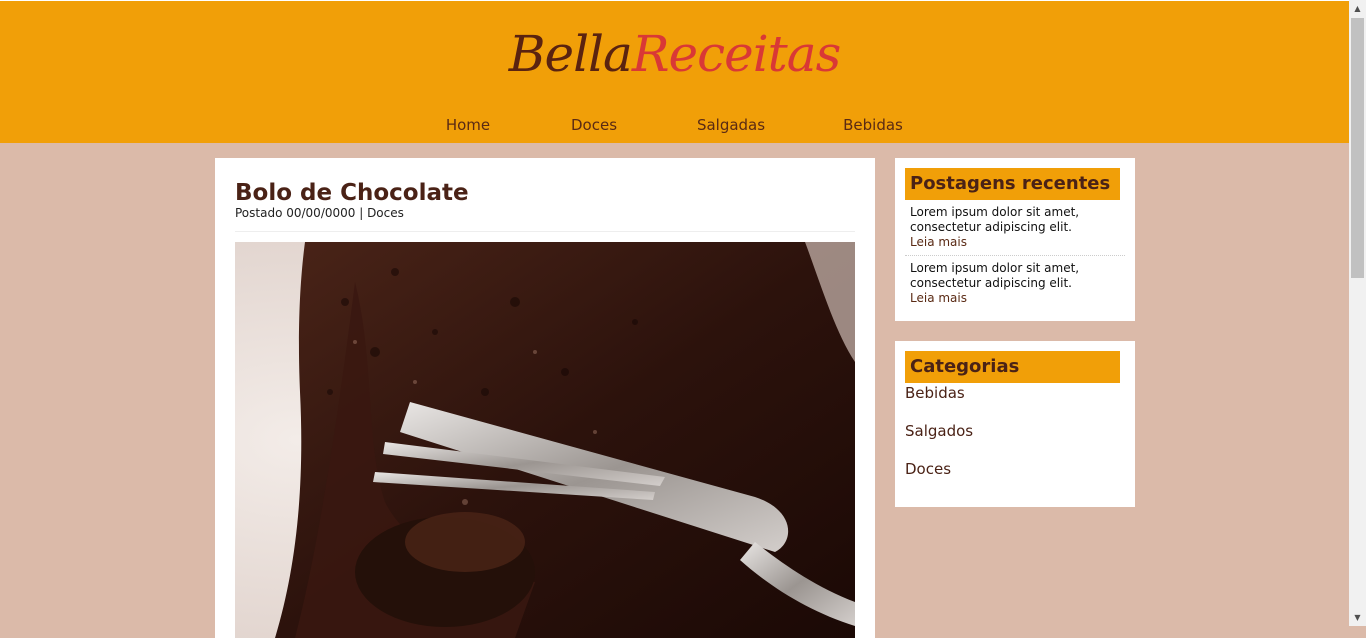 Image resolution: width=1366 pixels, height=638 pixels. Describe the element at coordinates (674, 125) in the screenshot. I see `main-nav: Home Doces Salgadas Bebidas` at that location.